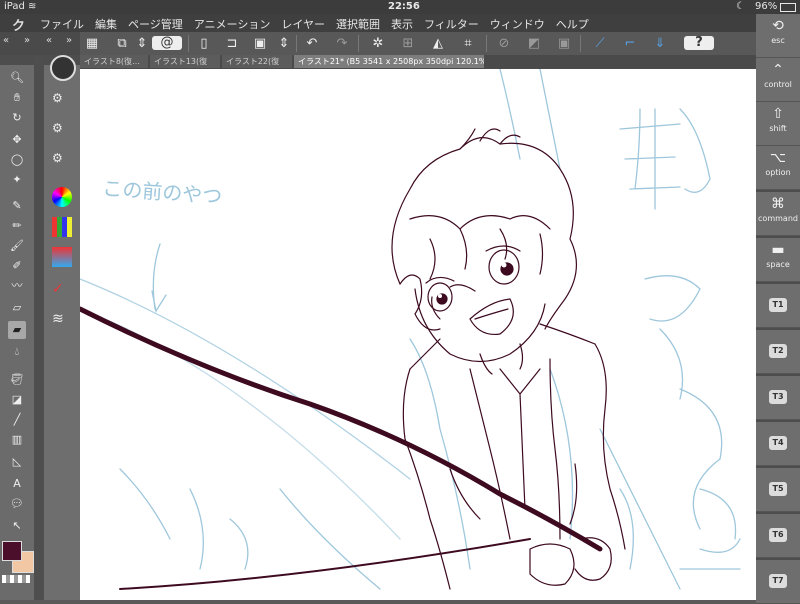  I want to click on menu-filter: フィルター, so click(451, 24).